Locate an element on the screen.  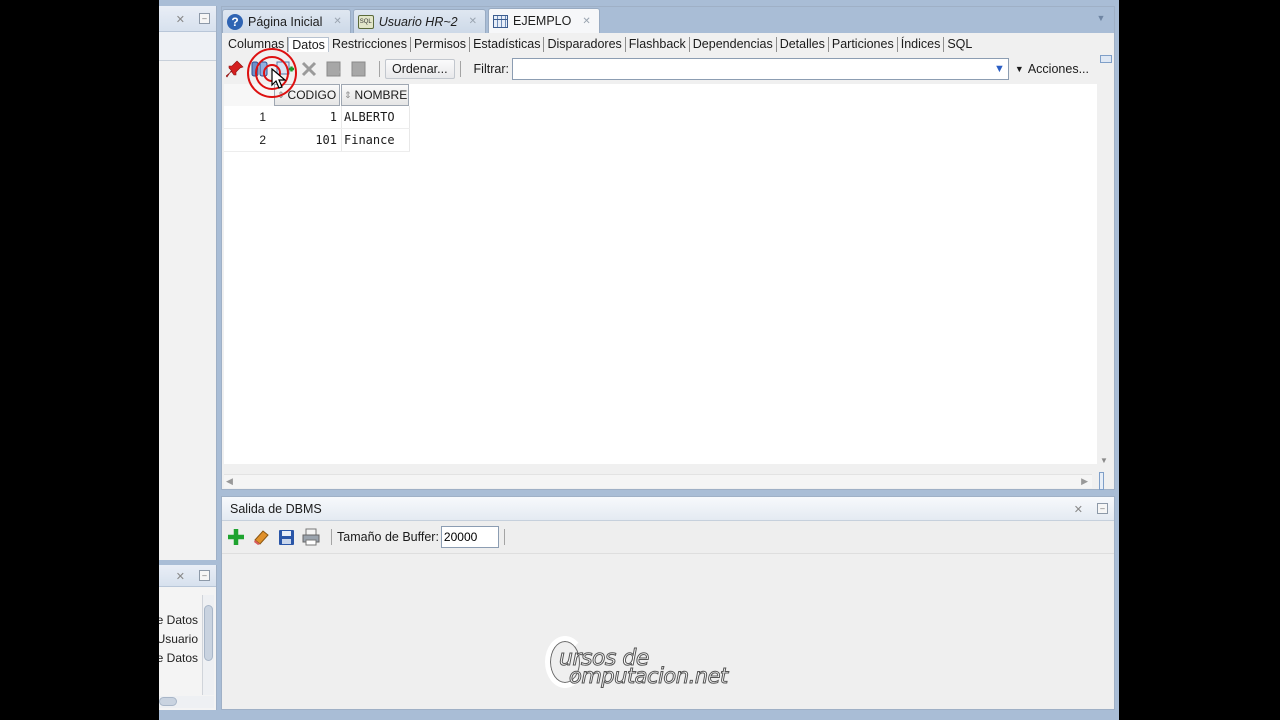
delete-row-icon is located at coordinates (310, 69).